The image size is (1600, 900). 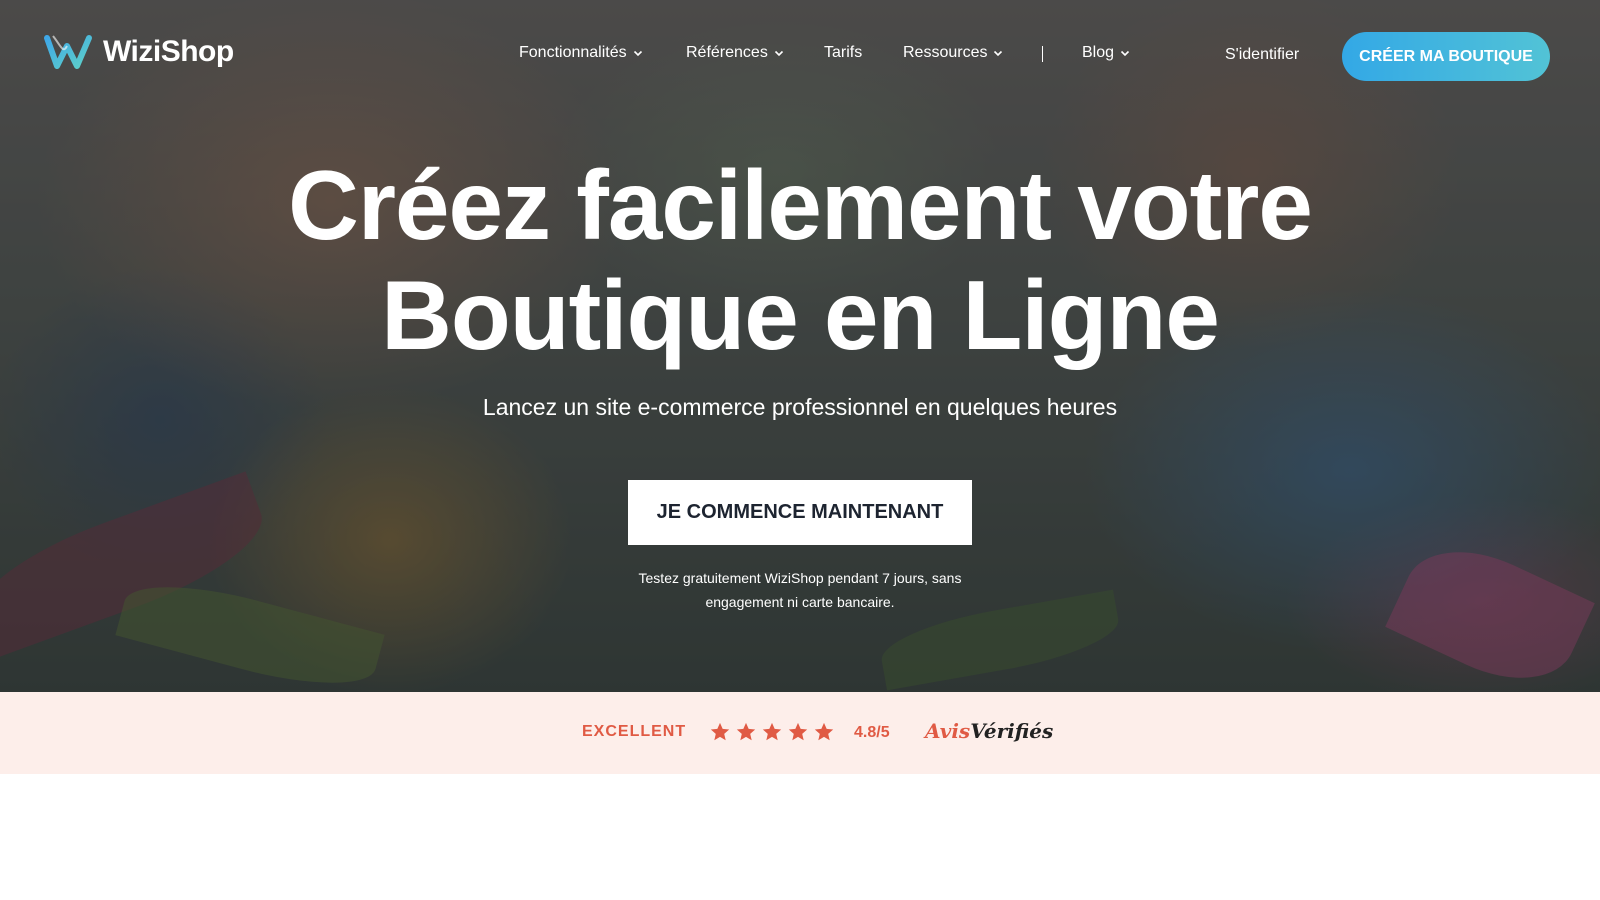 I want to click on rating-stars, so click(x=772, y=732).